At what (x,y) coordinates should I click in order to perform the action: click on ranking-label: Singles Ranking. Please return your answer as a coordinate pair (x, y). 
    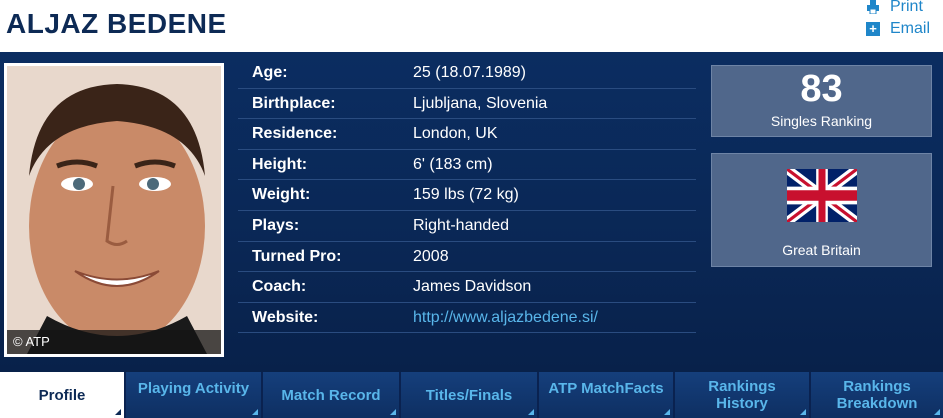
    Looking at the image, I should click on (821, 121).